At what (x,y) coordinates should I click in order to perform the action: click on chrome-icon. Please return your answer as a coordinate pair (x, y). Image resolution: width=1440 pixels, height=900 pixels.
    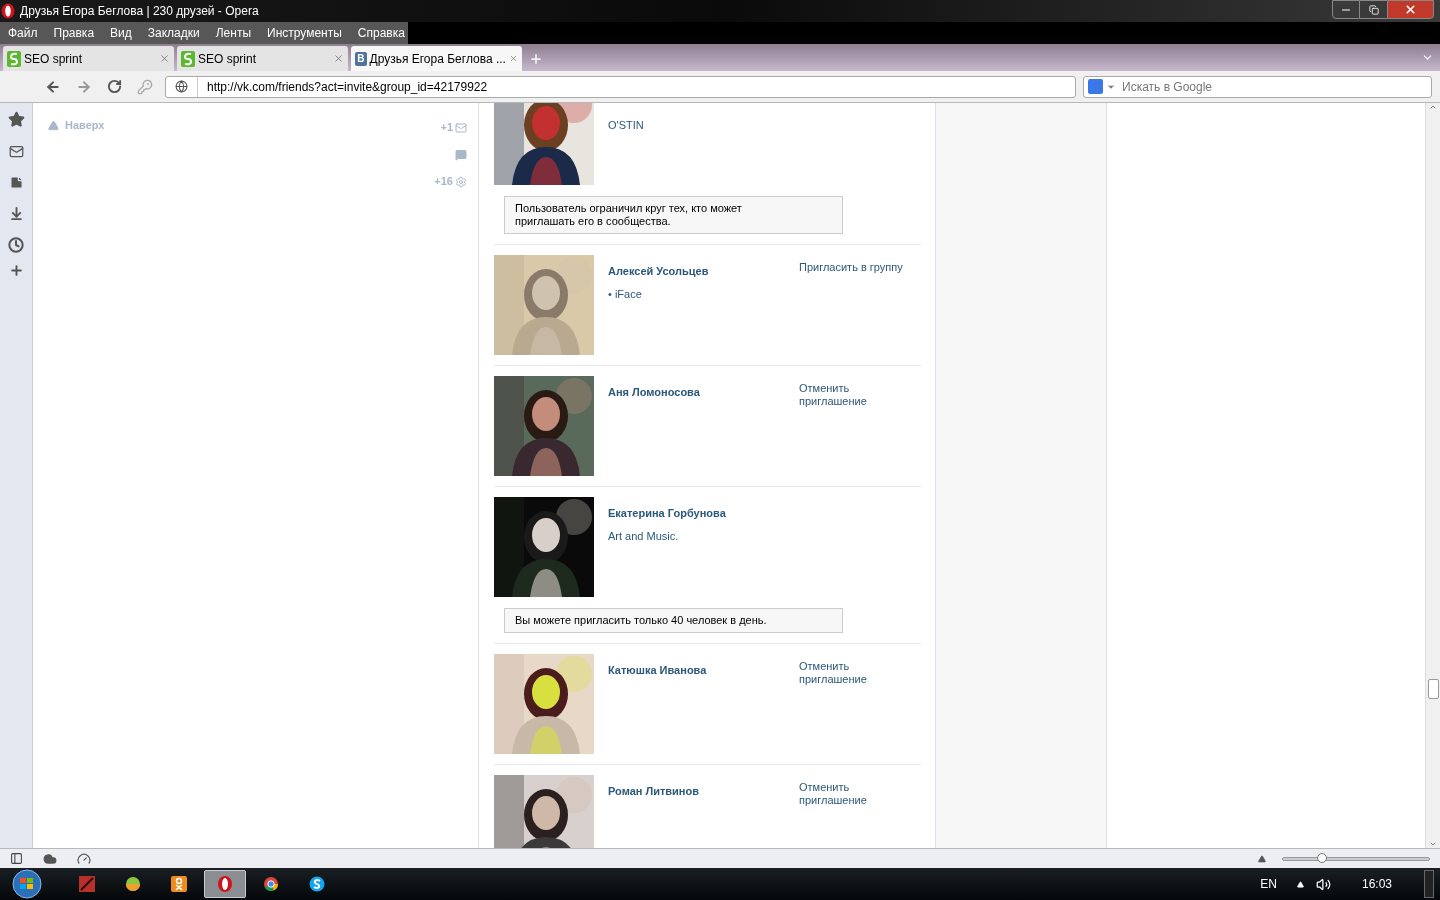
    Looking at the image, I should click on (271, 884).